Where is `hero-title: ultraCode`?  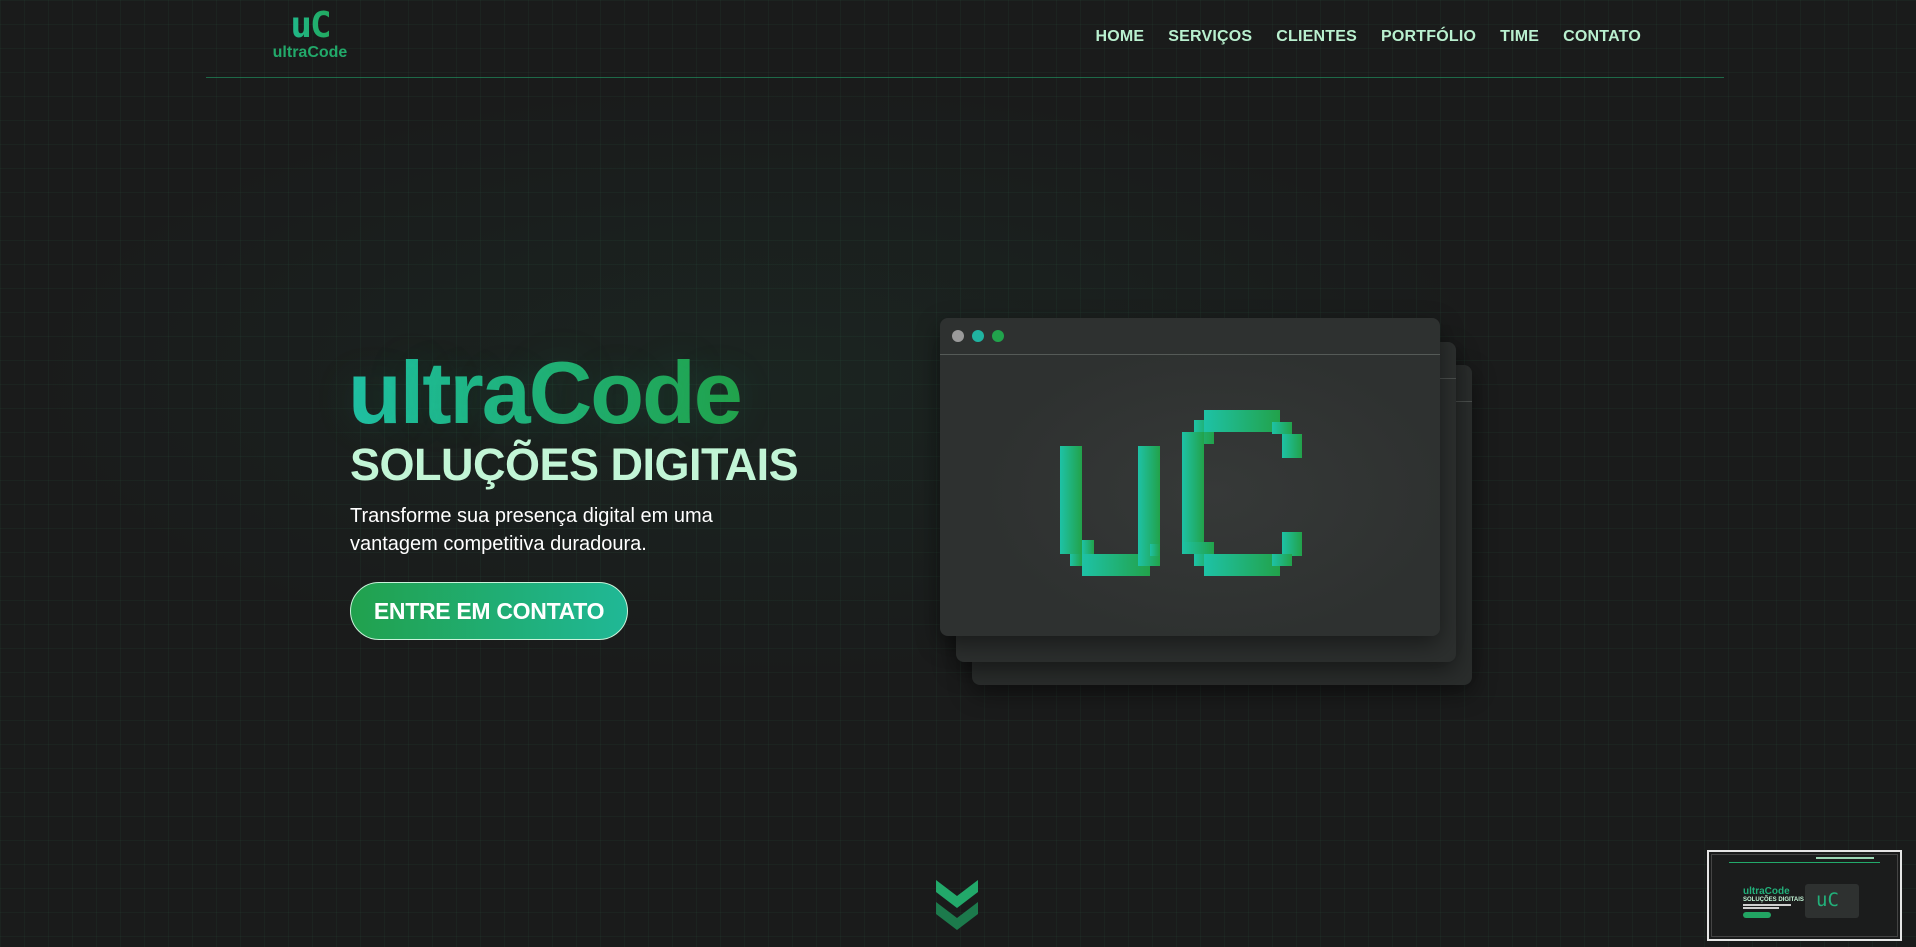
hero-title: ultraCode is located at coordinates (545, 392).